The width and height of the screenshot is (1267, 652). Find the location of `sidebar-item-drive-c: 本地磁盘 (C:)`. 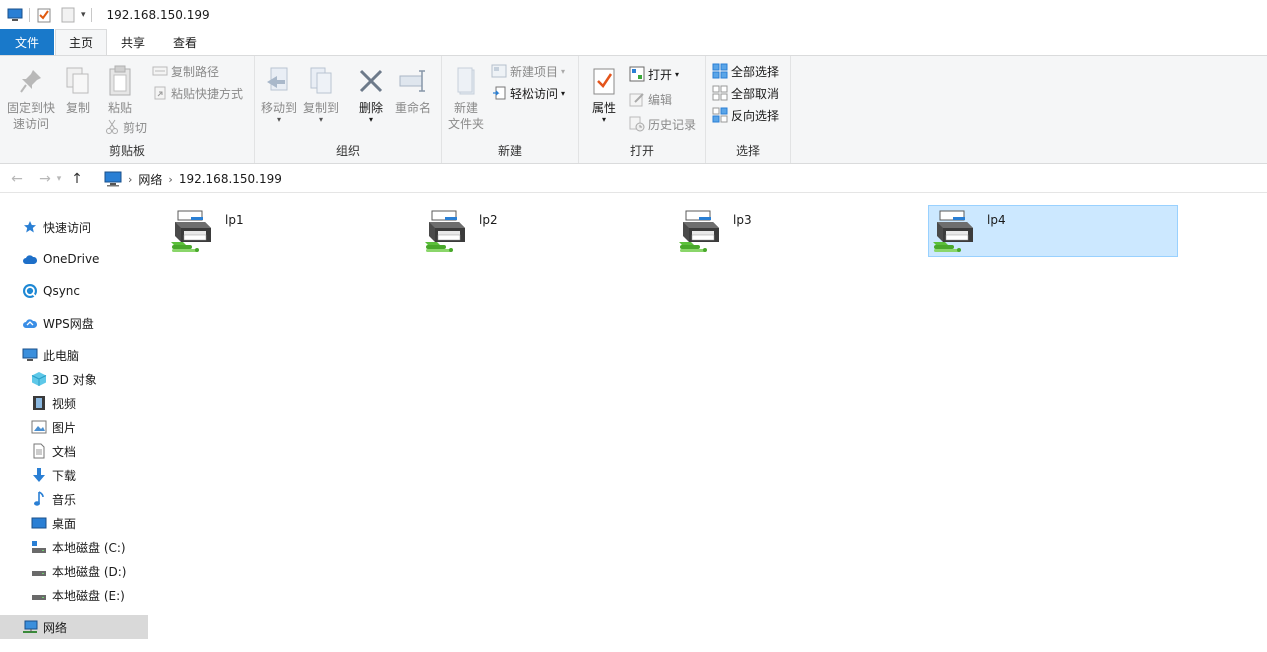

sidebar-item-drive-c: 本地磁盘 (C:) is located at coordinates (74, 547).